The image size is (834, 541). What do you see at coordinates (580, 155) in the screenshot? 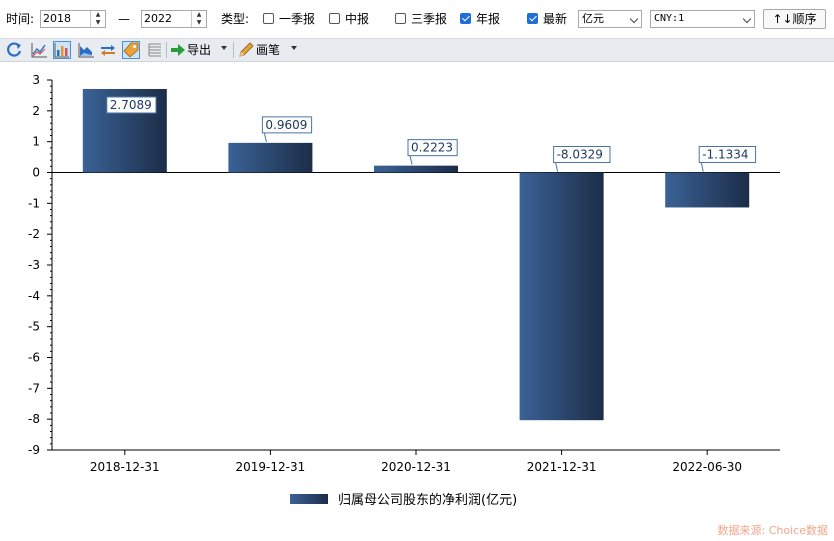
I see `data-label: -8.0329` at bounding box center [580, 155].